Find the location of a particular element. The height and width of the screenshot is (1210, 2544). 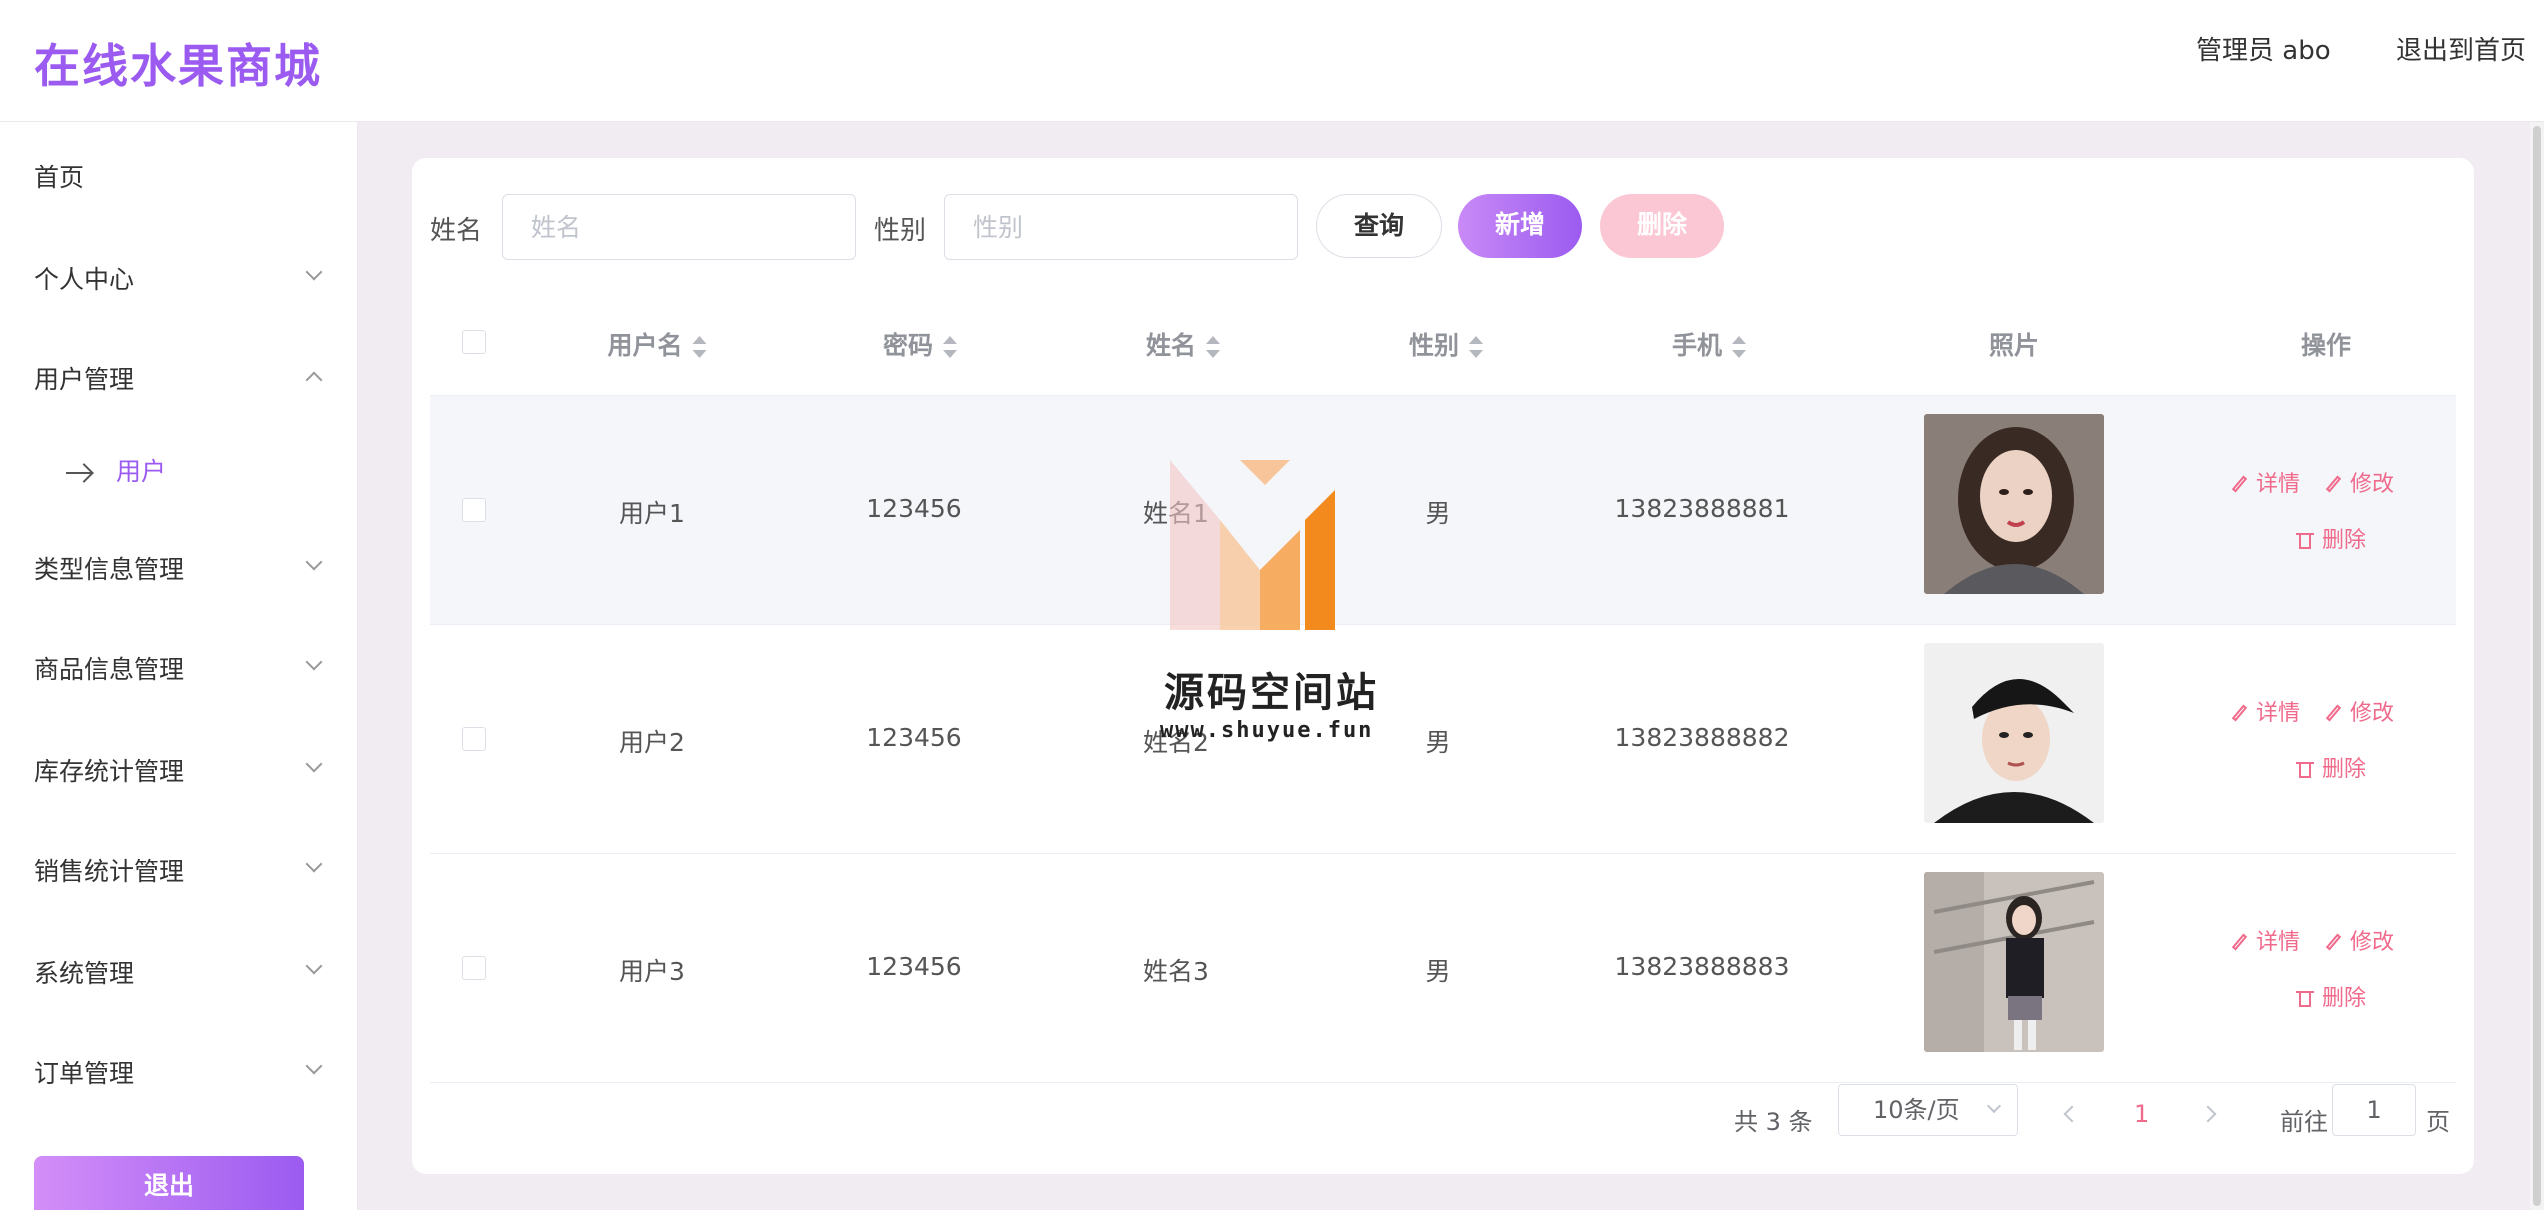

column-header-phone: 手机 is located at coordinates (1709, 344).